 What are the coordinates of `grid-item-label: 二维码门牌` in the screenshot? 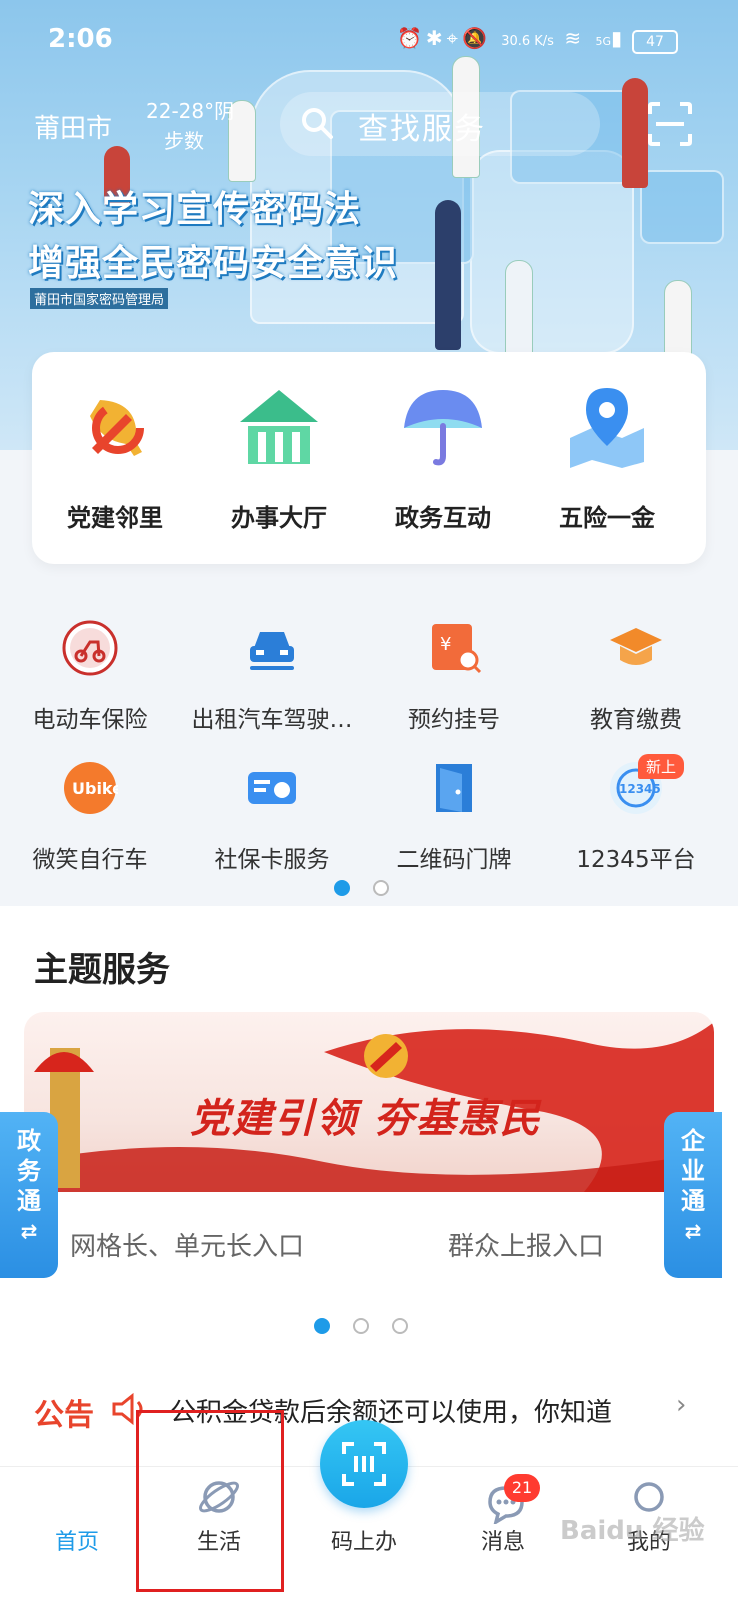 It's located at (454, 860).